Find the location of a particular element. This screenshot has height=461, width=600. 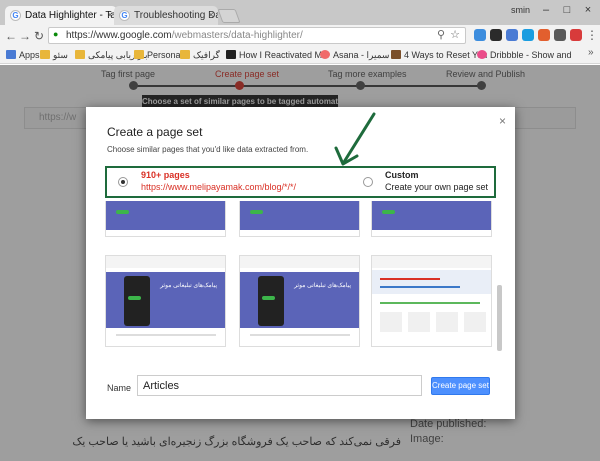

page-icon is located at coordinates (396, 54).